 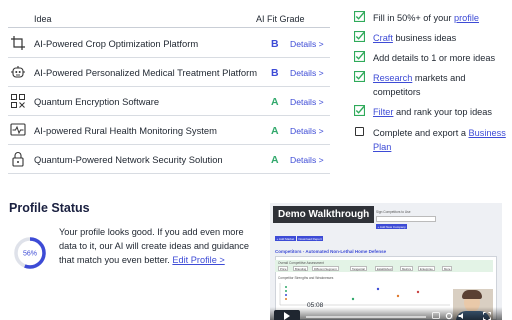 I want to click on video-tab: Metrics, so click(x=407, y=268).